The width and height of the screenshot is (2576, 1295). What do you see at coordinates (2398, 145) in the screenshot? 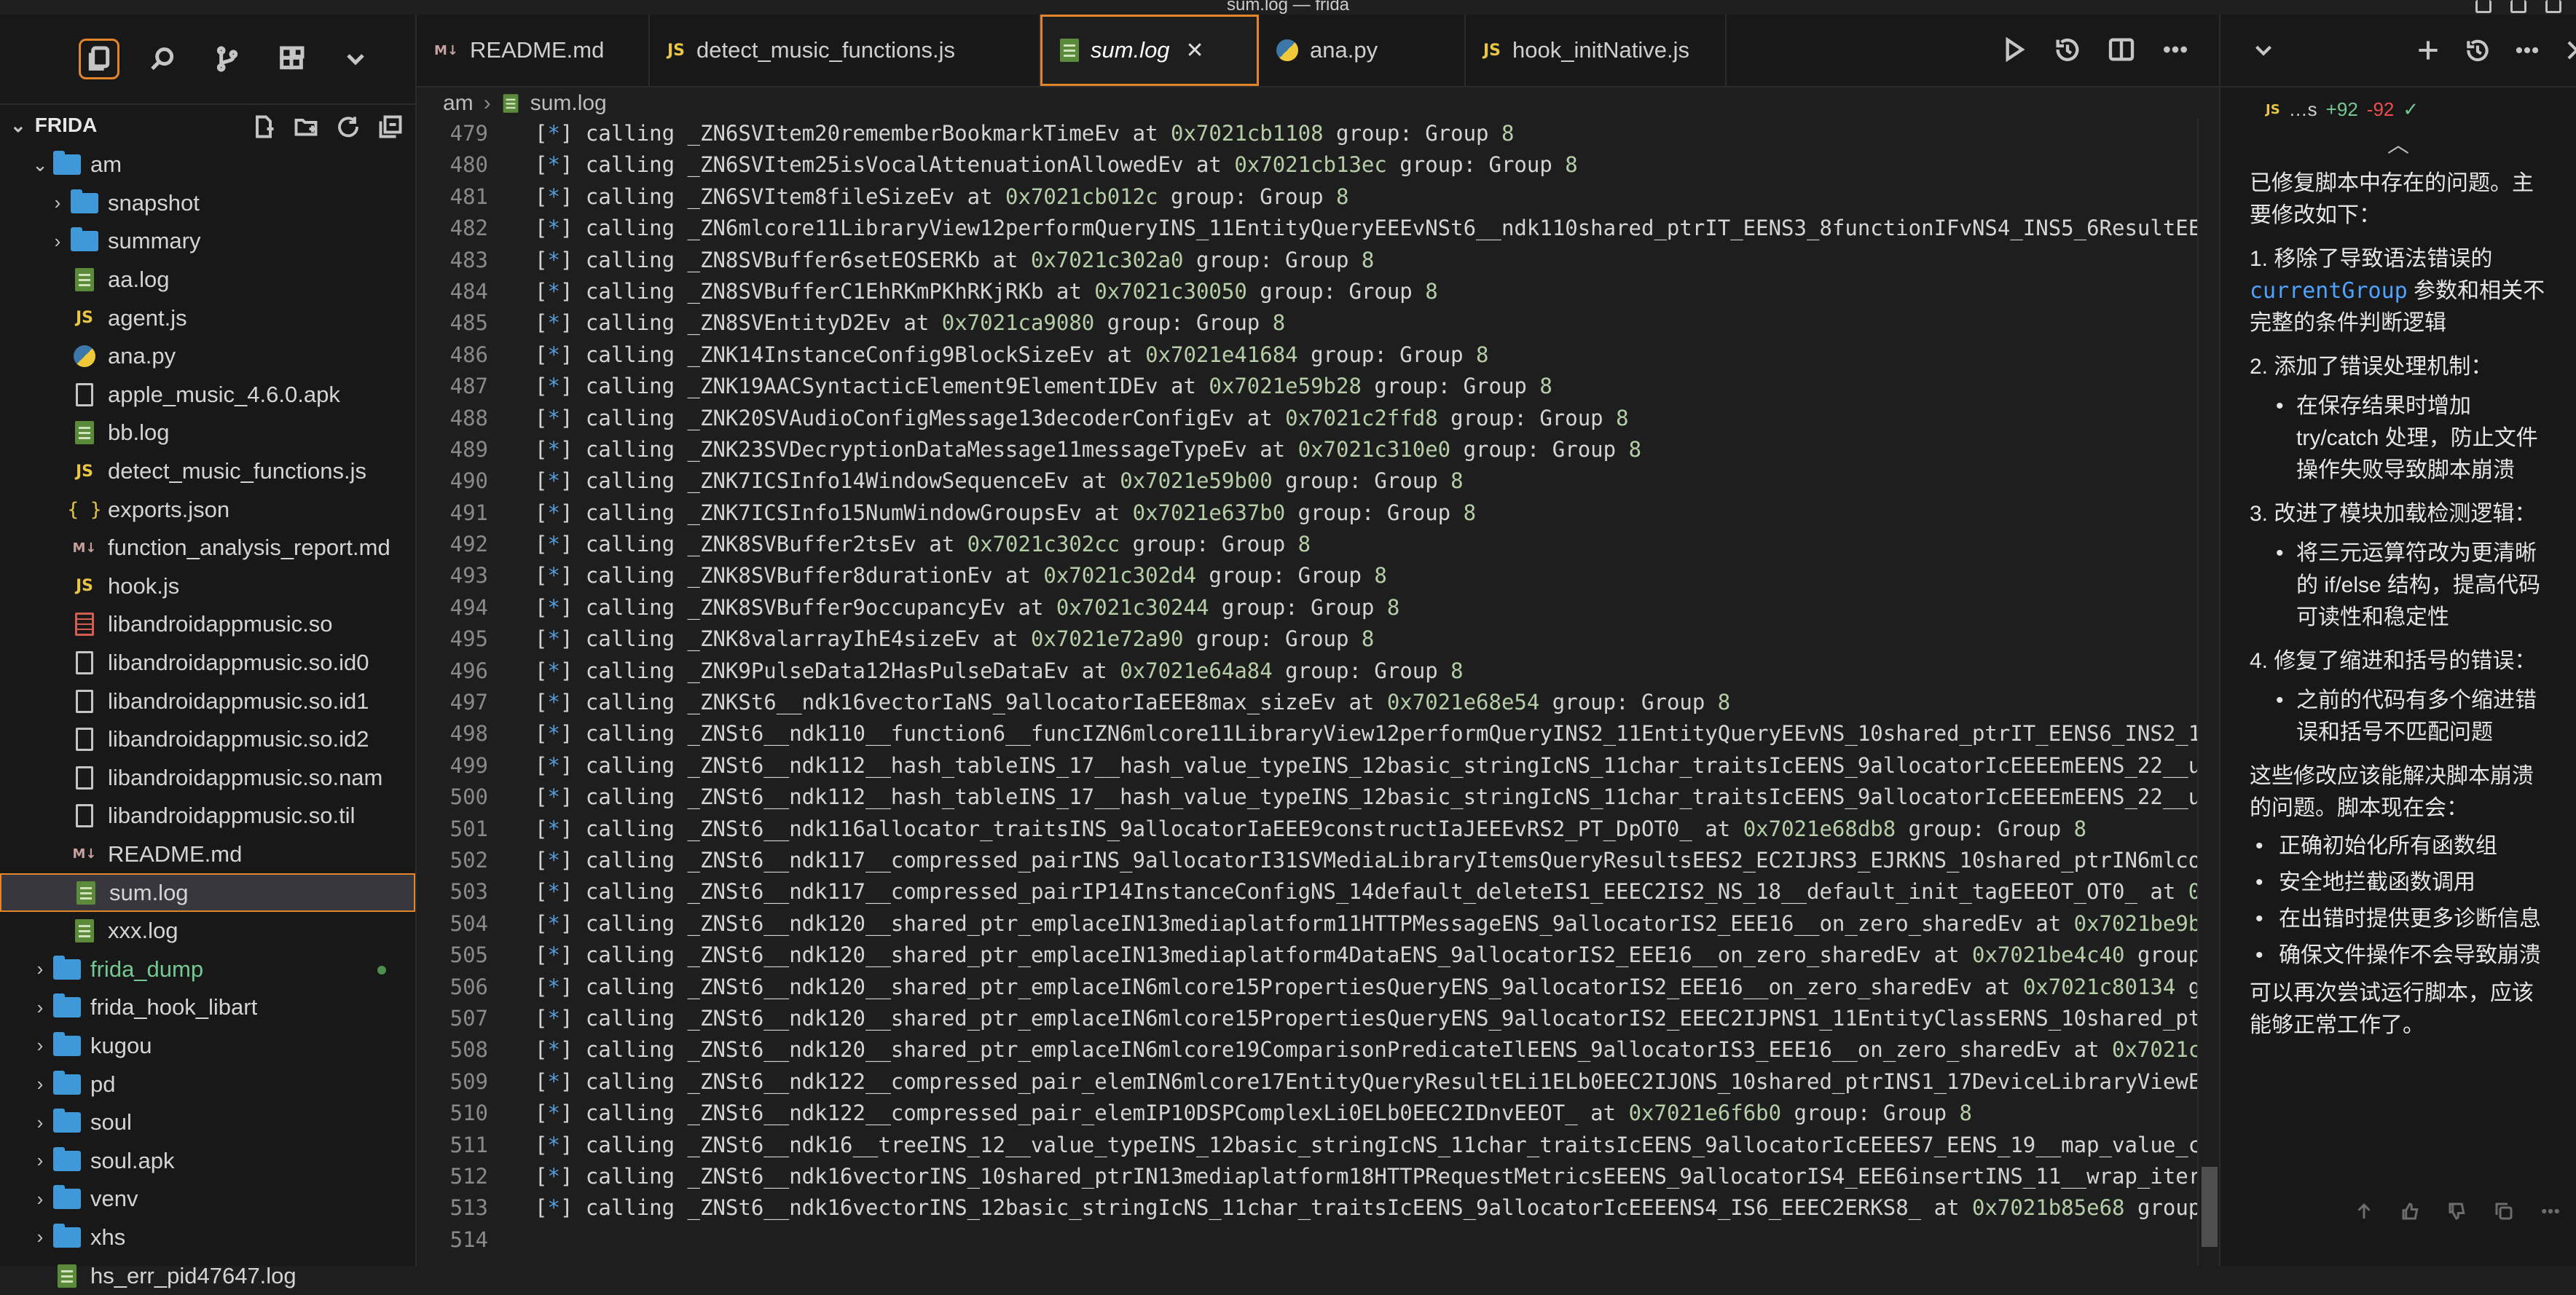
I see `chevron-up-icon: ︿` at bounding box center [2398, 145].